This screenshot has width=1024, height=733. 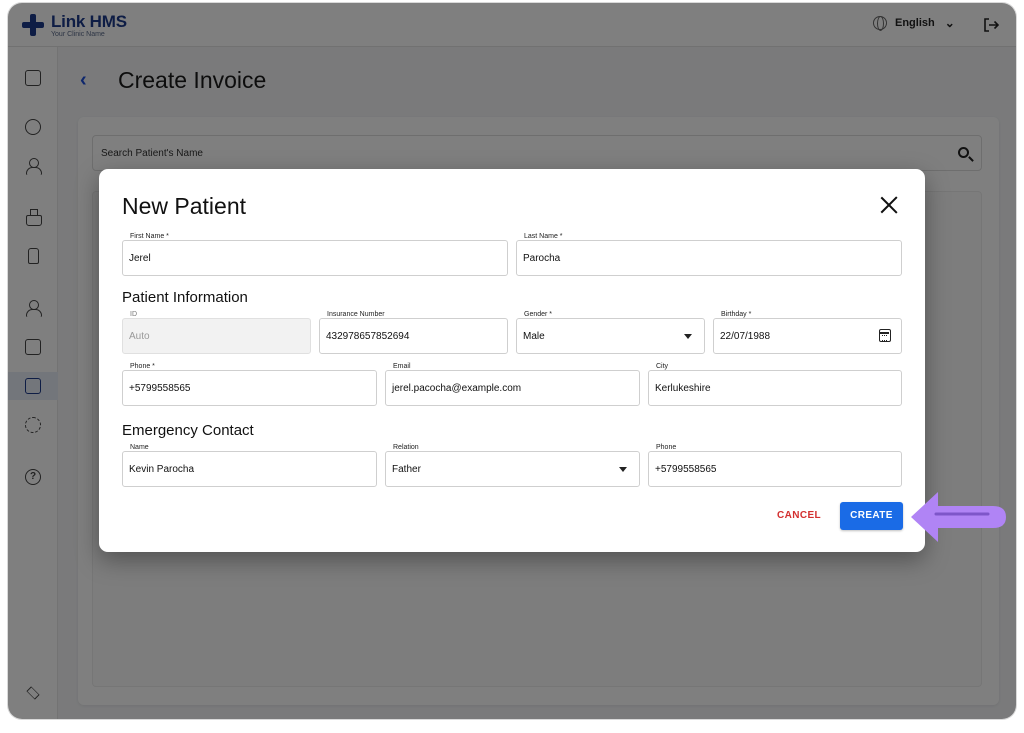 What do you see at coordinates (775, 384) in the screenshot?
I see `city-field: City Kerlukeshire` at bounding box center [775, 384].